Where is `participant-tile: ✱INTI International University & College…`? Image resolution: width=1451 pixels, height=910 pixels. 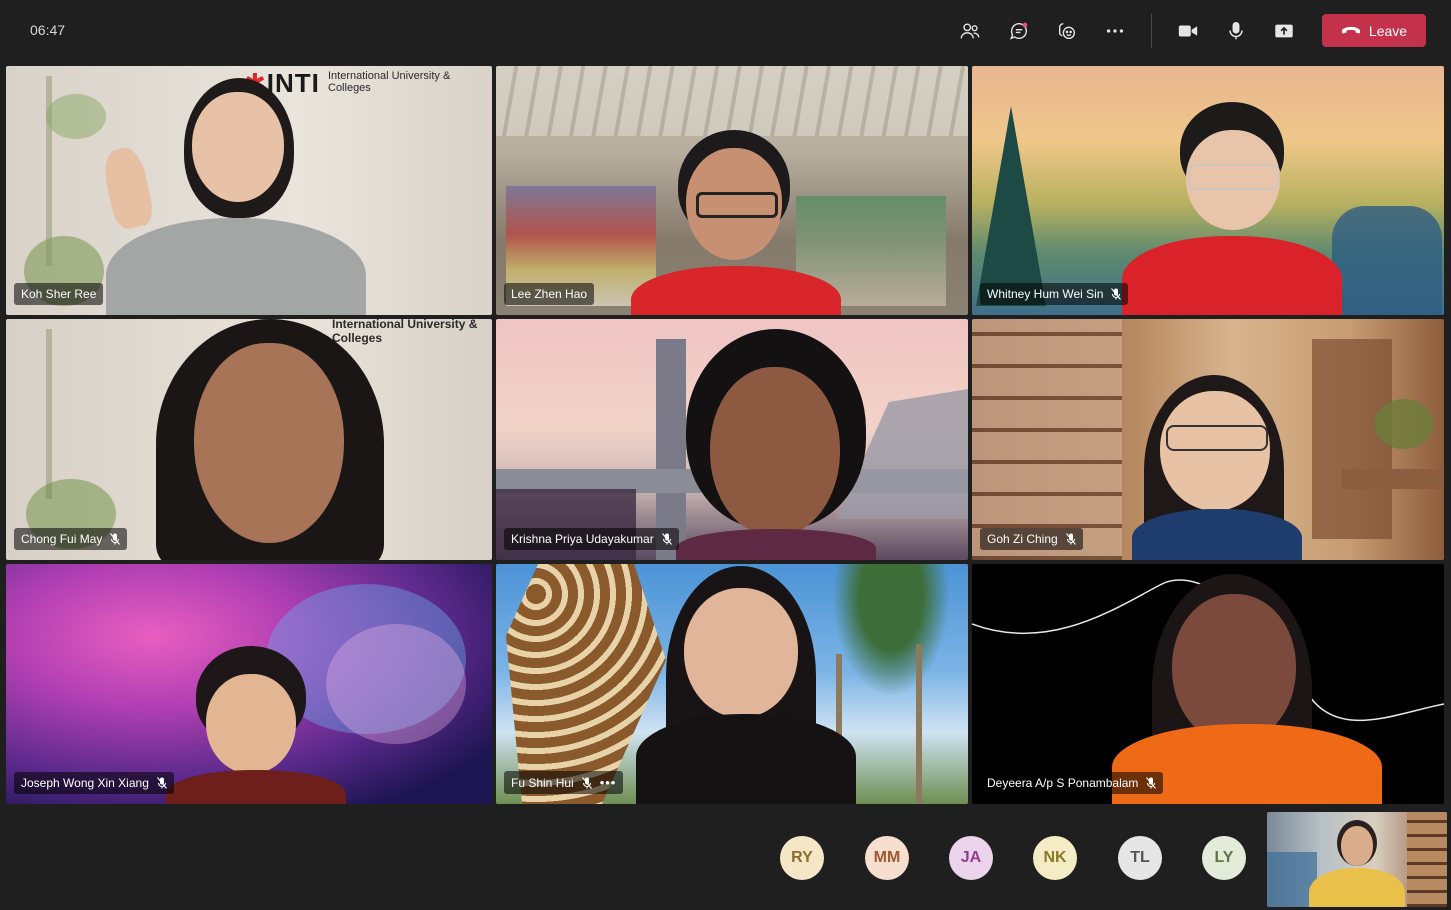
participant-tile: ✱INTI International University & College… is located at coordinates (249, 190).